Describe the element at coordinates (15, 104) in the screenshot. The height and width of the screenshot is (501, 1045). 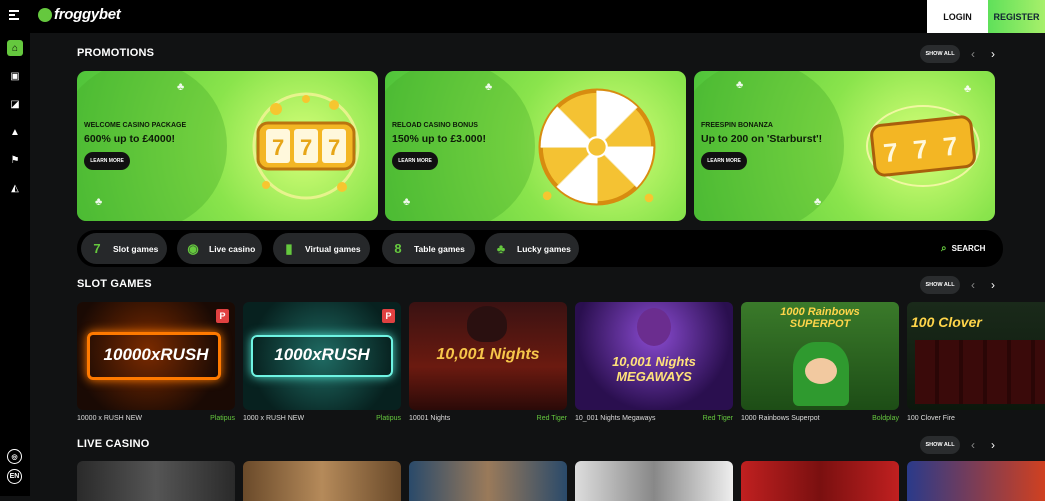
I see `sports-icon: ◪` at that location.